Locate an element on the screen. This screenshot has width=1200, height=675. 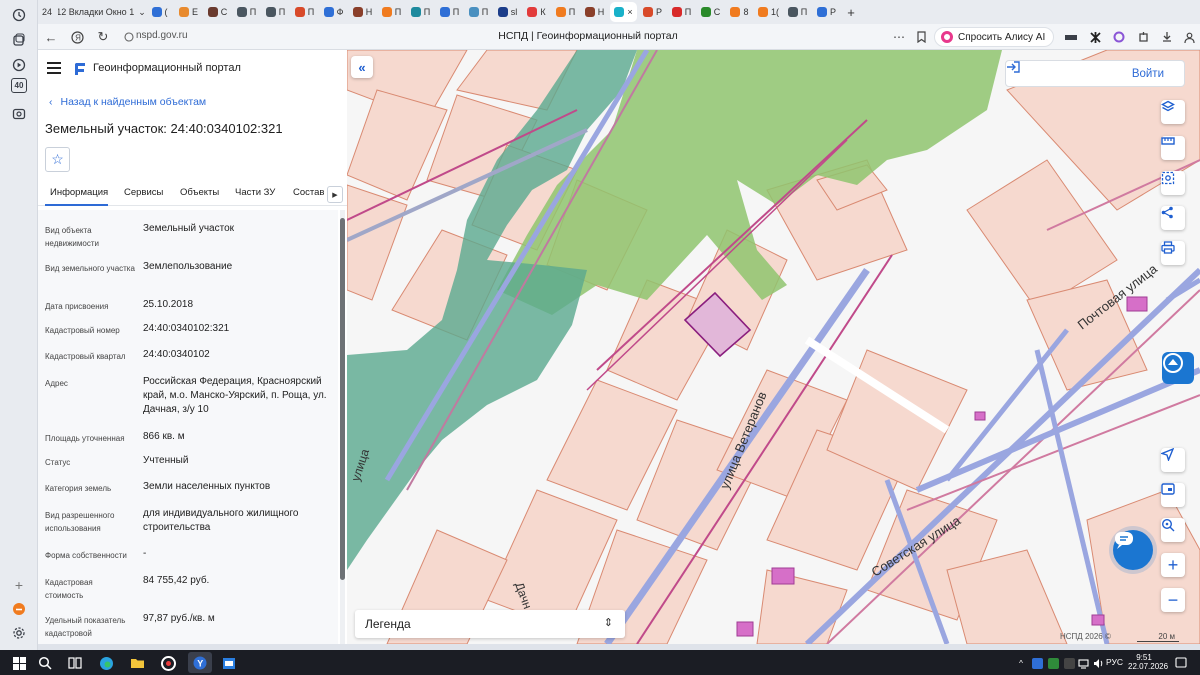
collections-icon is located at coordinates (19, 40).